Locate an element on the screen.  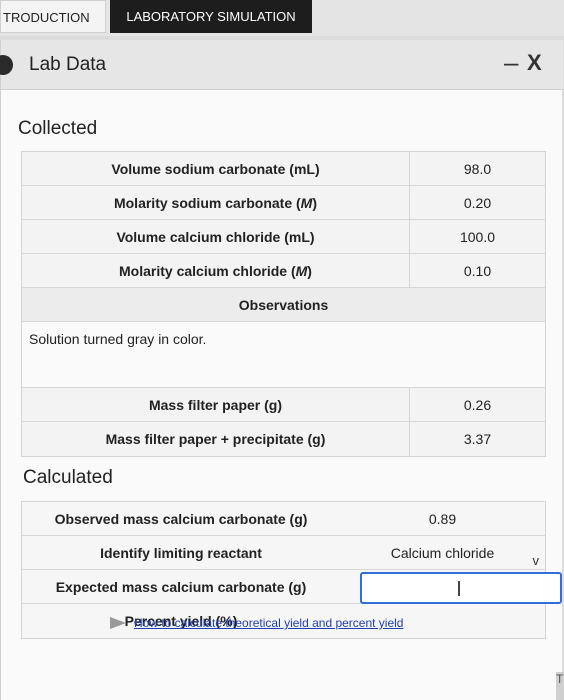
table-row: Mass filter paper + precipitate (g) 3.37 is located at coordinates (283, 439).